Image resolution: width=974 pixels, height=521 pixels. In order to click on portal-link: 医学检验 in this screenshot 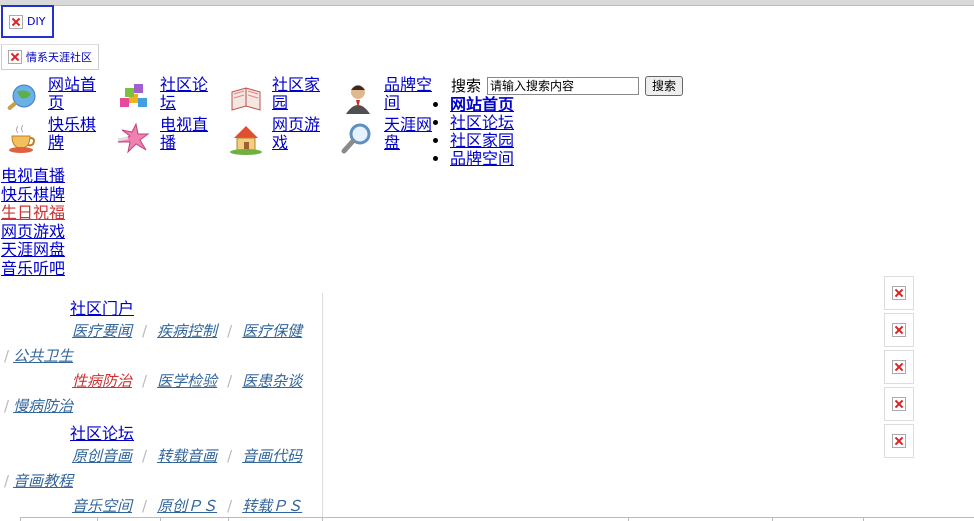, I will do `click(187, 380)`.